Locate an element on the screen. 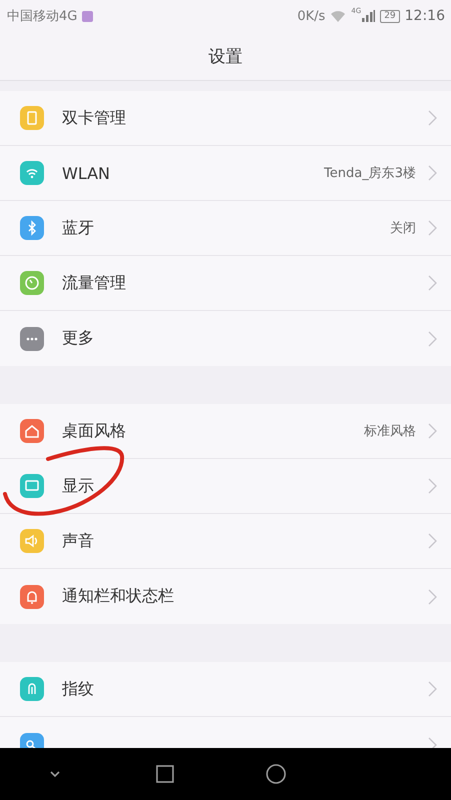  item-value: Tenda_房东3楼 is located at coordinates (370, 173).